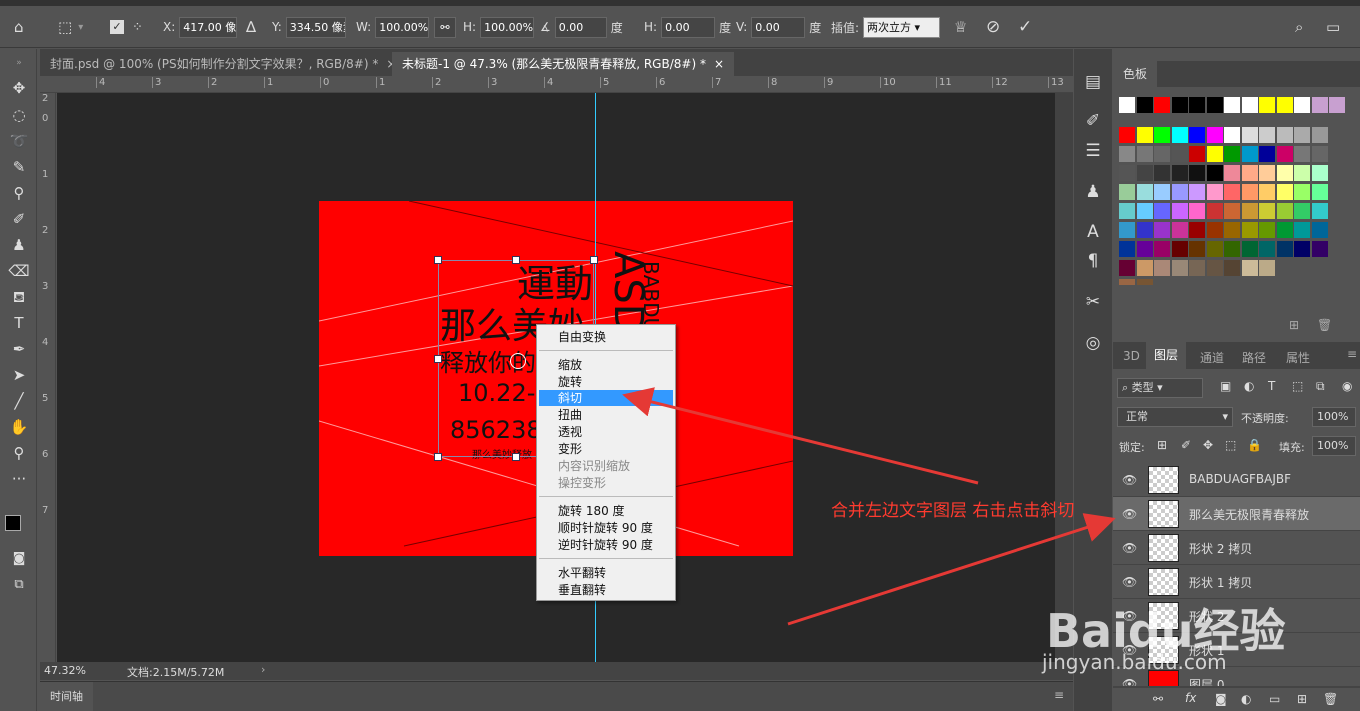  Describe the element at coordinates (580, 27) in the screenshot. I see `angle-input: 0.00` at that location.